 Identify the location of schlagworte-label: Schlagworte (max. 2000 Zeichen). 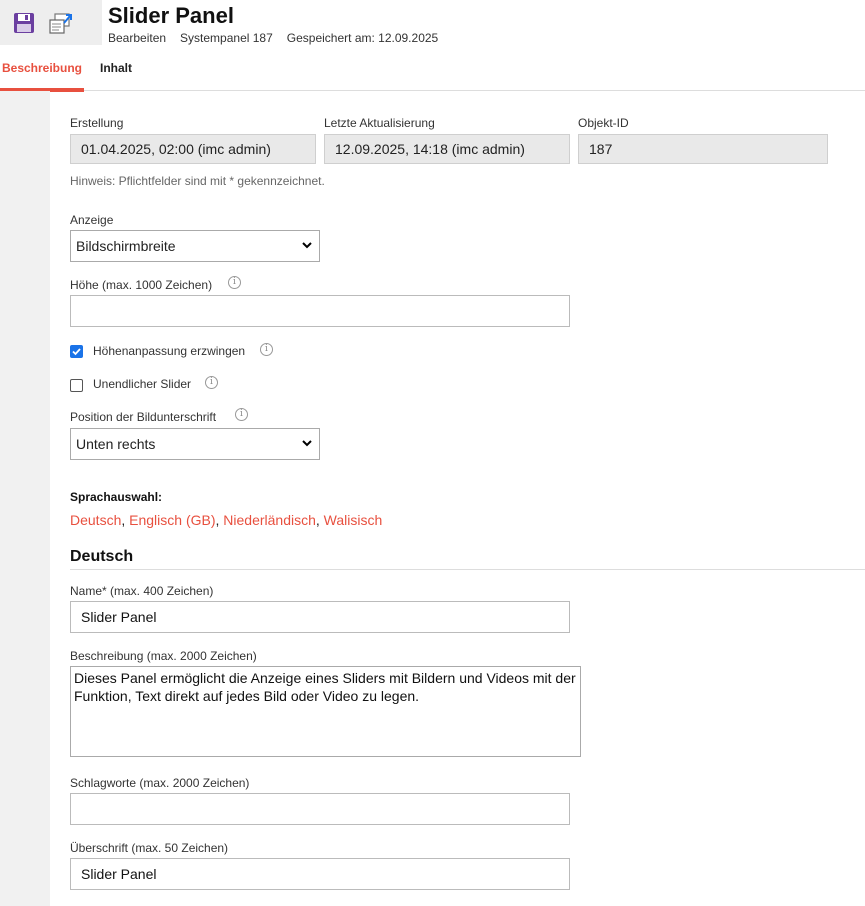
(160, 783).